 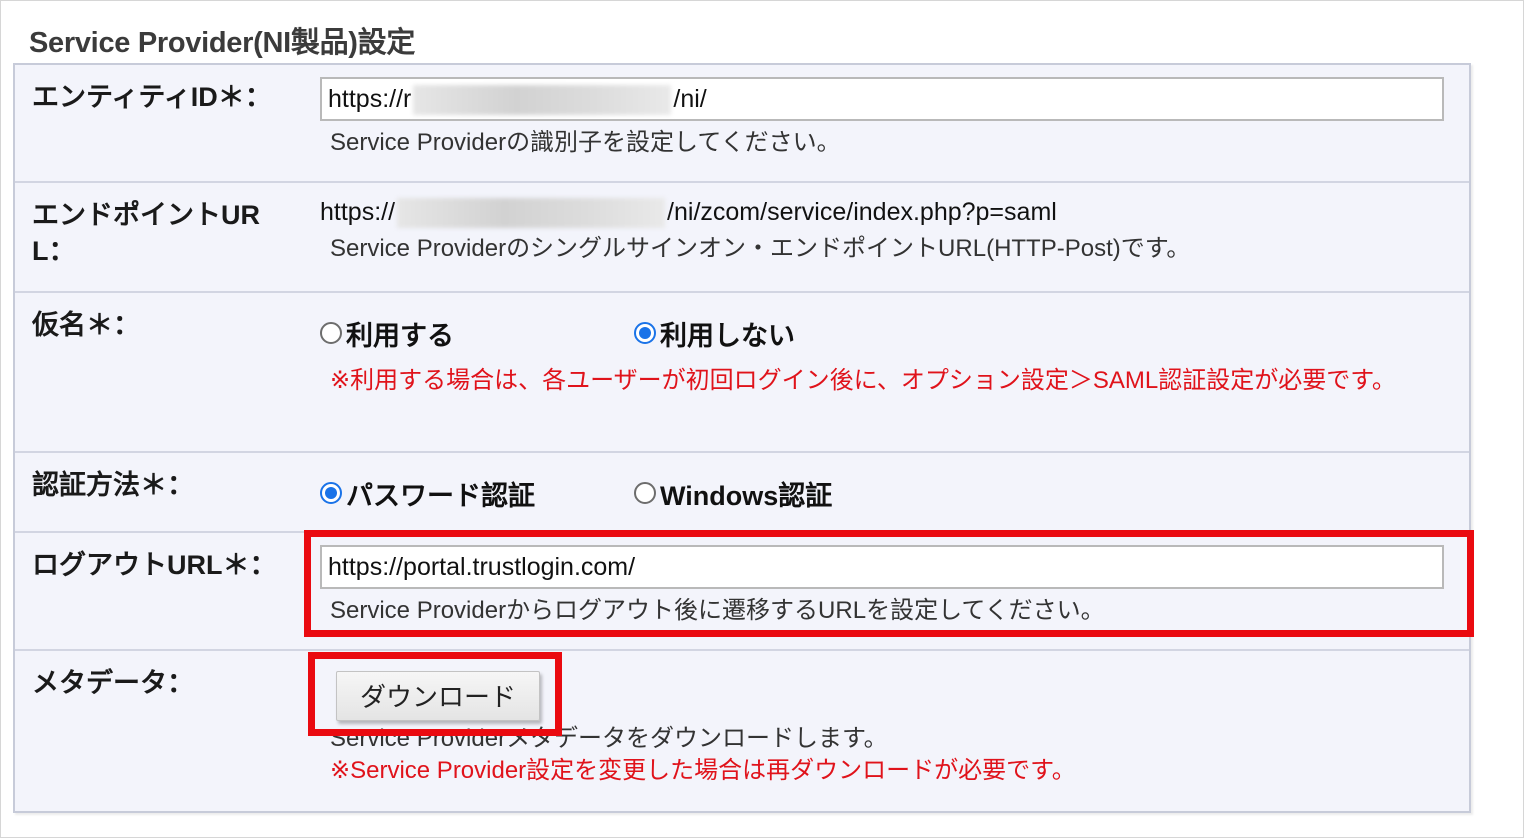 I want to click on pseudonym-option-not-use: 利用しない, so click(x=714, y=333).